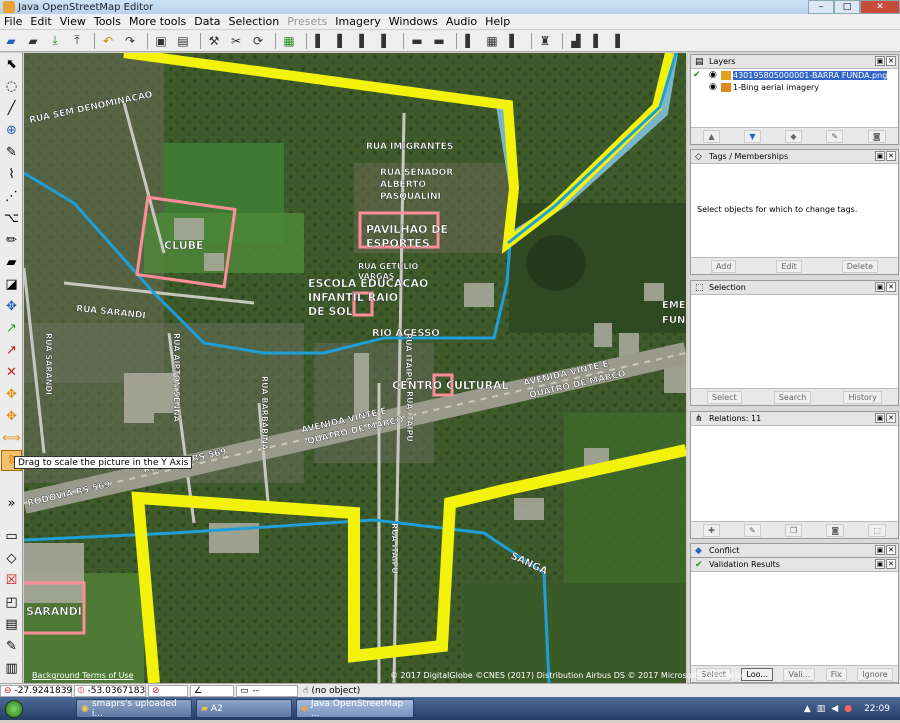 This screenshot has height=723, width=900. What do you see at coordinates (11, 416) in the screenshot?
I see `rotate-picture-icon: ✥` at bounding box center [11, 416].